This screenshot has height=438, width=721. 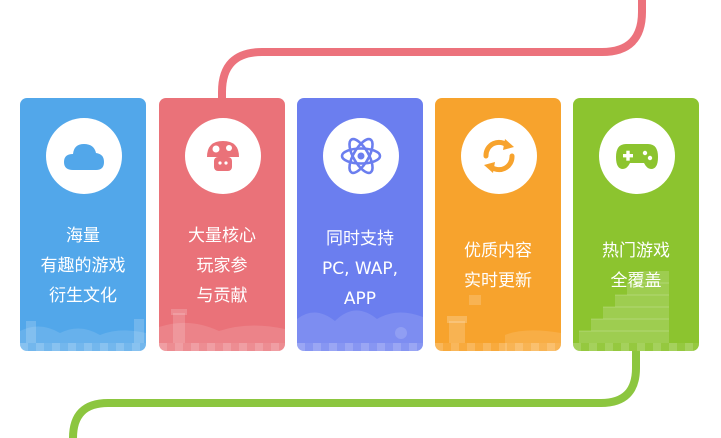 I want to click on sync-icon, so click(x=499, y=156).